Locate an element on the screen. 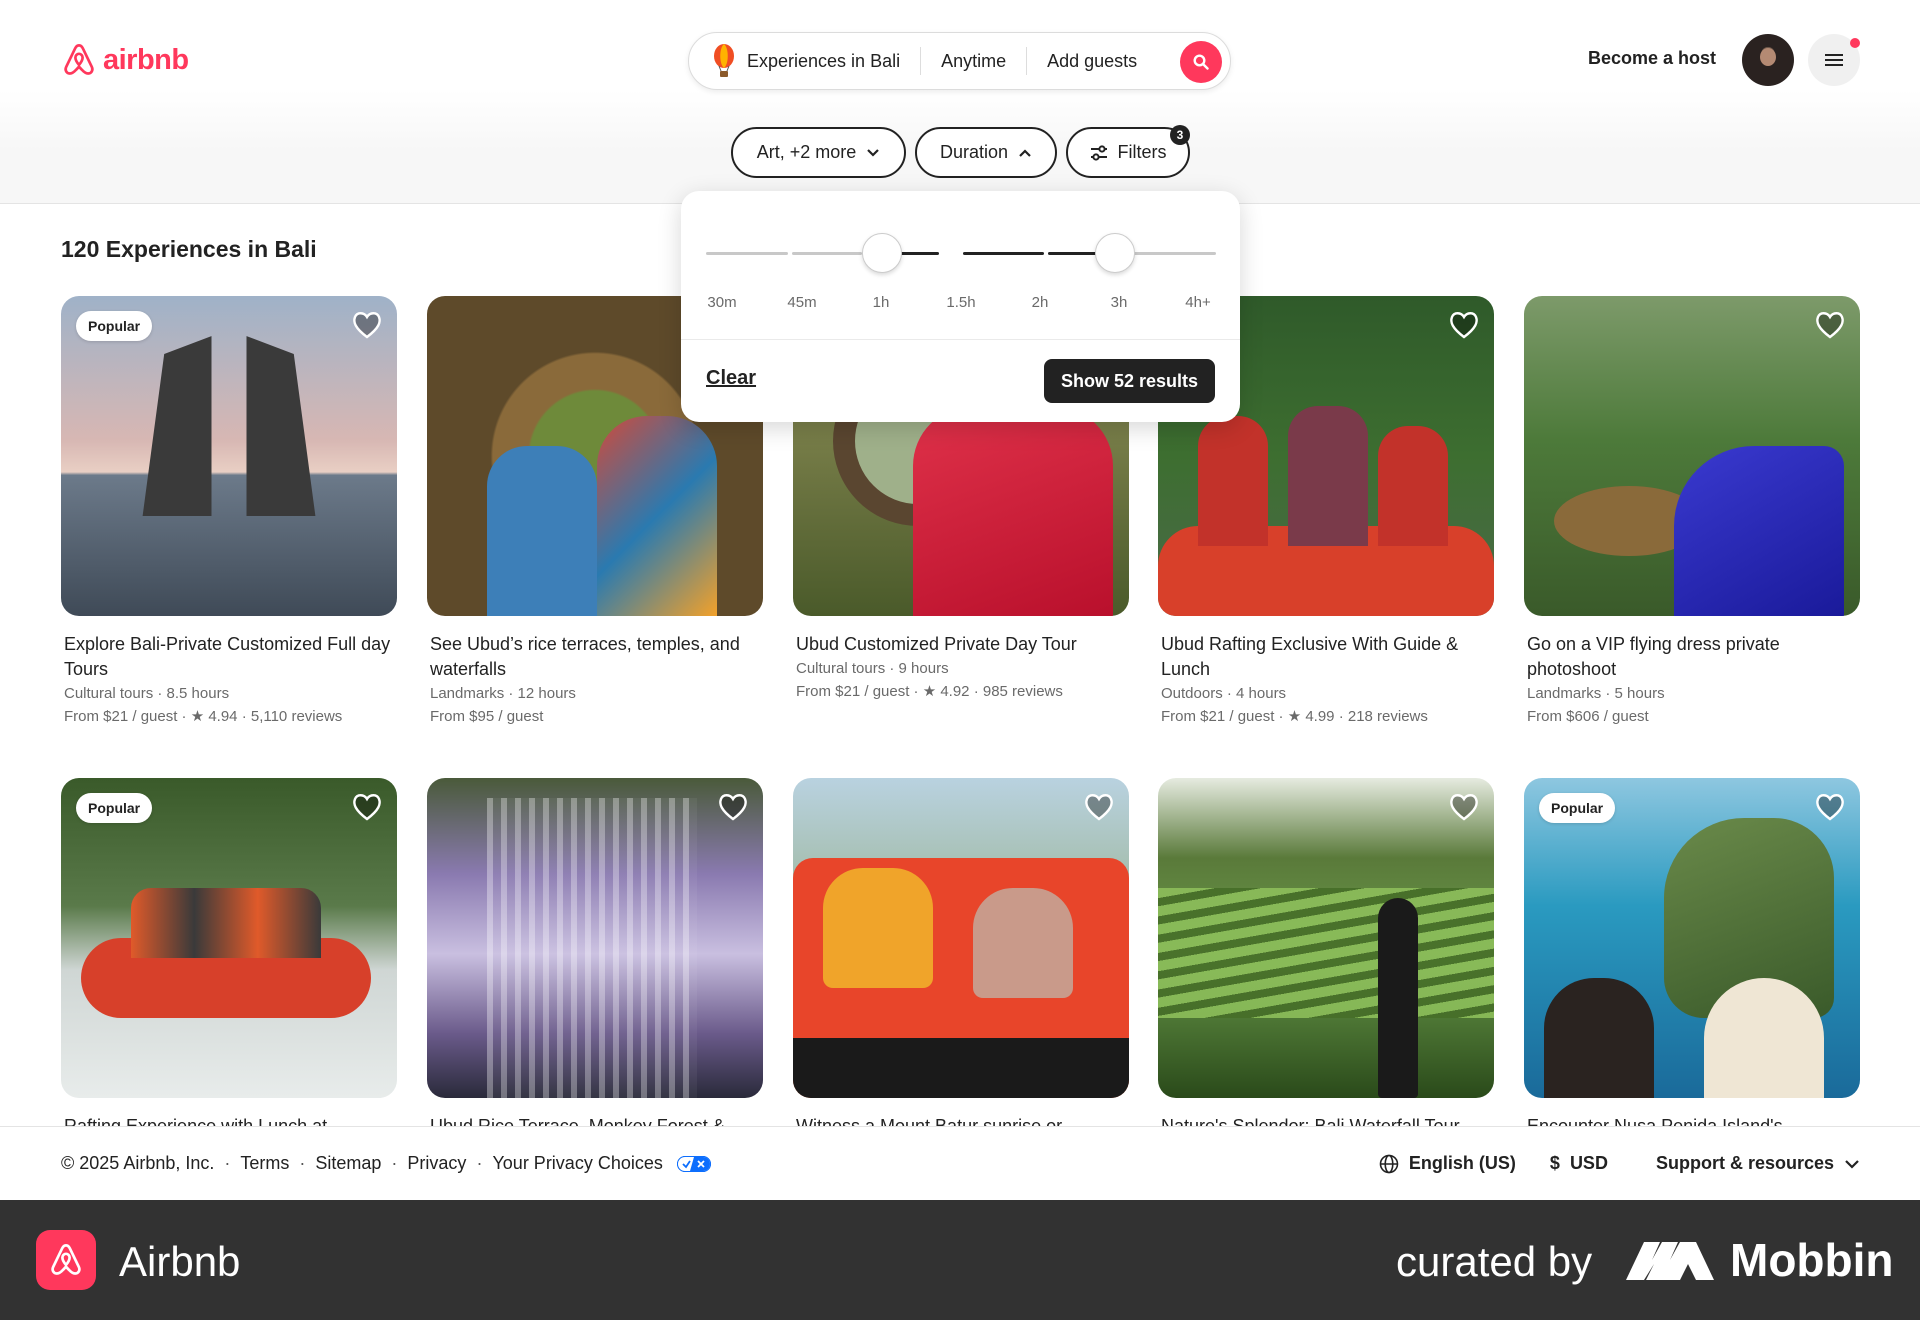 This screenshot has width=1920, height=1320. user-avatar is located at coordinates (1768, 60).